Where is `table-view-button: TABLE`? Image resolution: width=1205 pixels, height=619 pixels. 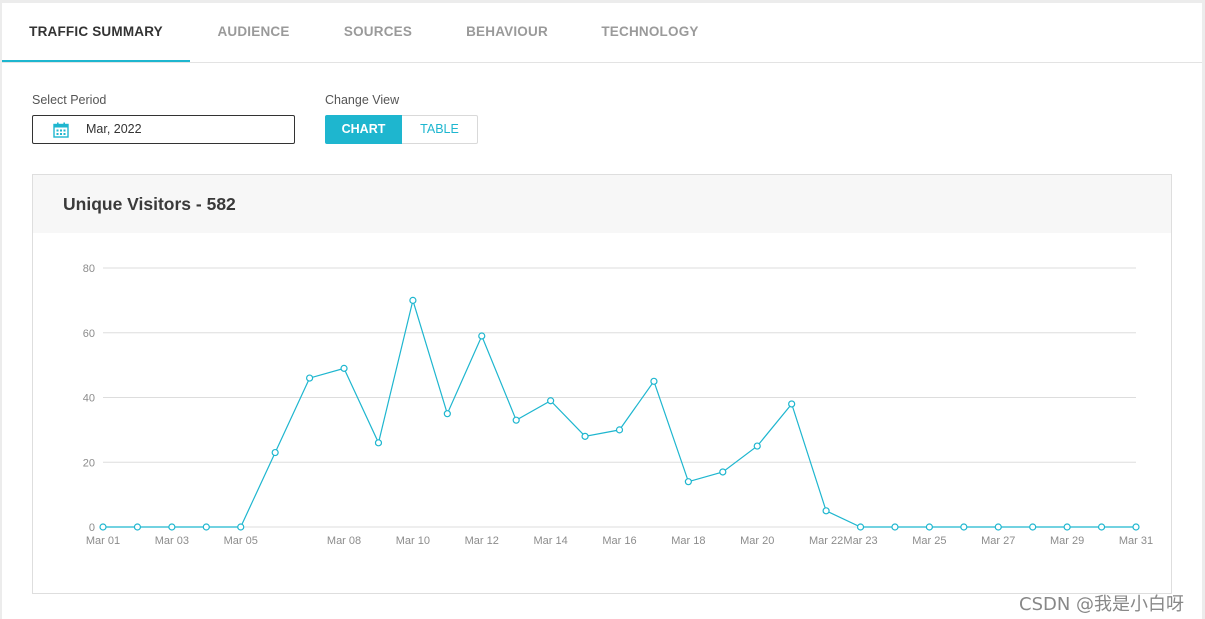 table-view-button: TABLE is located at coordinates (440, 129).